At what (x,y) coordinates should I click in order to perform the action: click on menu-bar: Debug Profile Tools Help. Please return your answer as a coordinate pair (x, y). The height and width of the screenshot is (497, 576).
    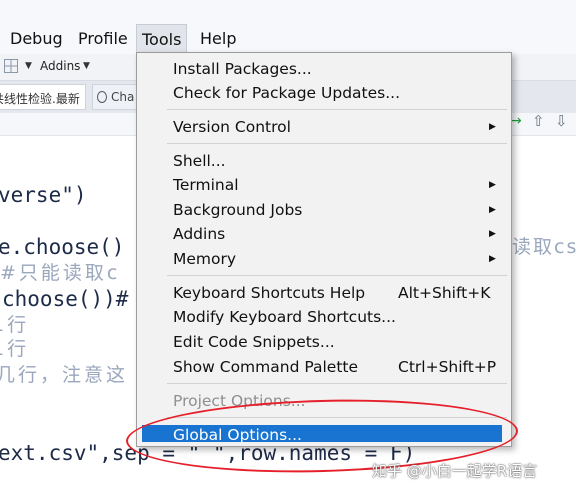
    Looking at the image, I should click on (288, 28).